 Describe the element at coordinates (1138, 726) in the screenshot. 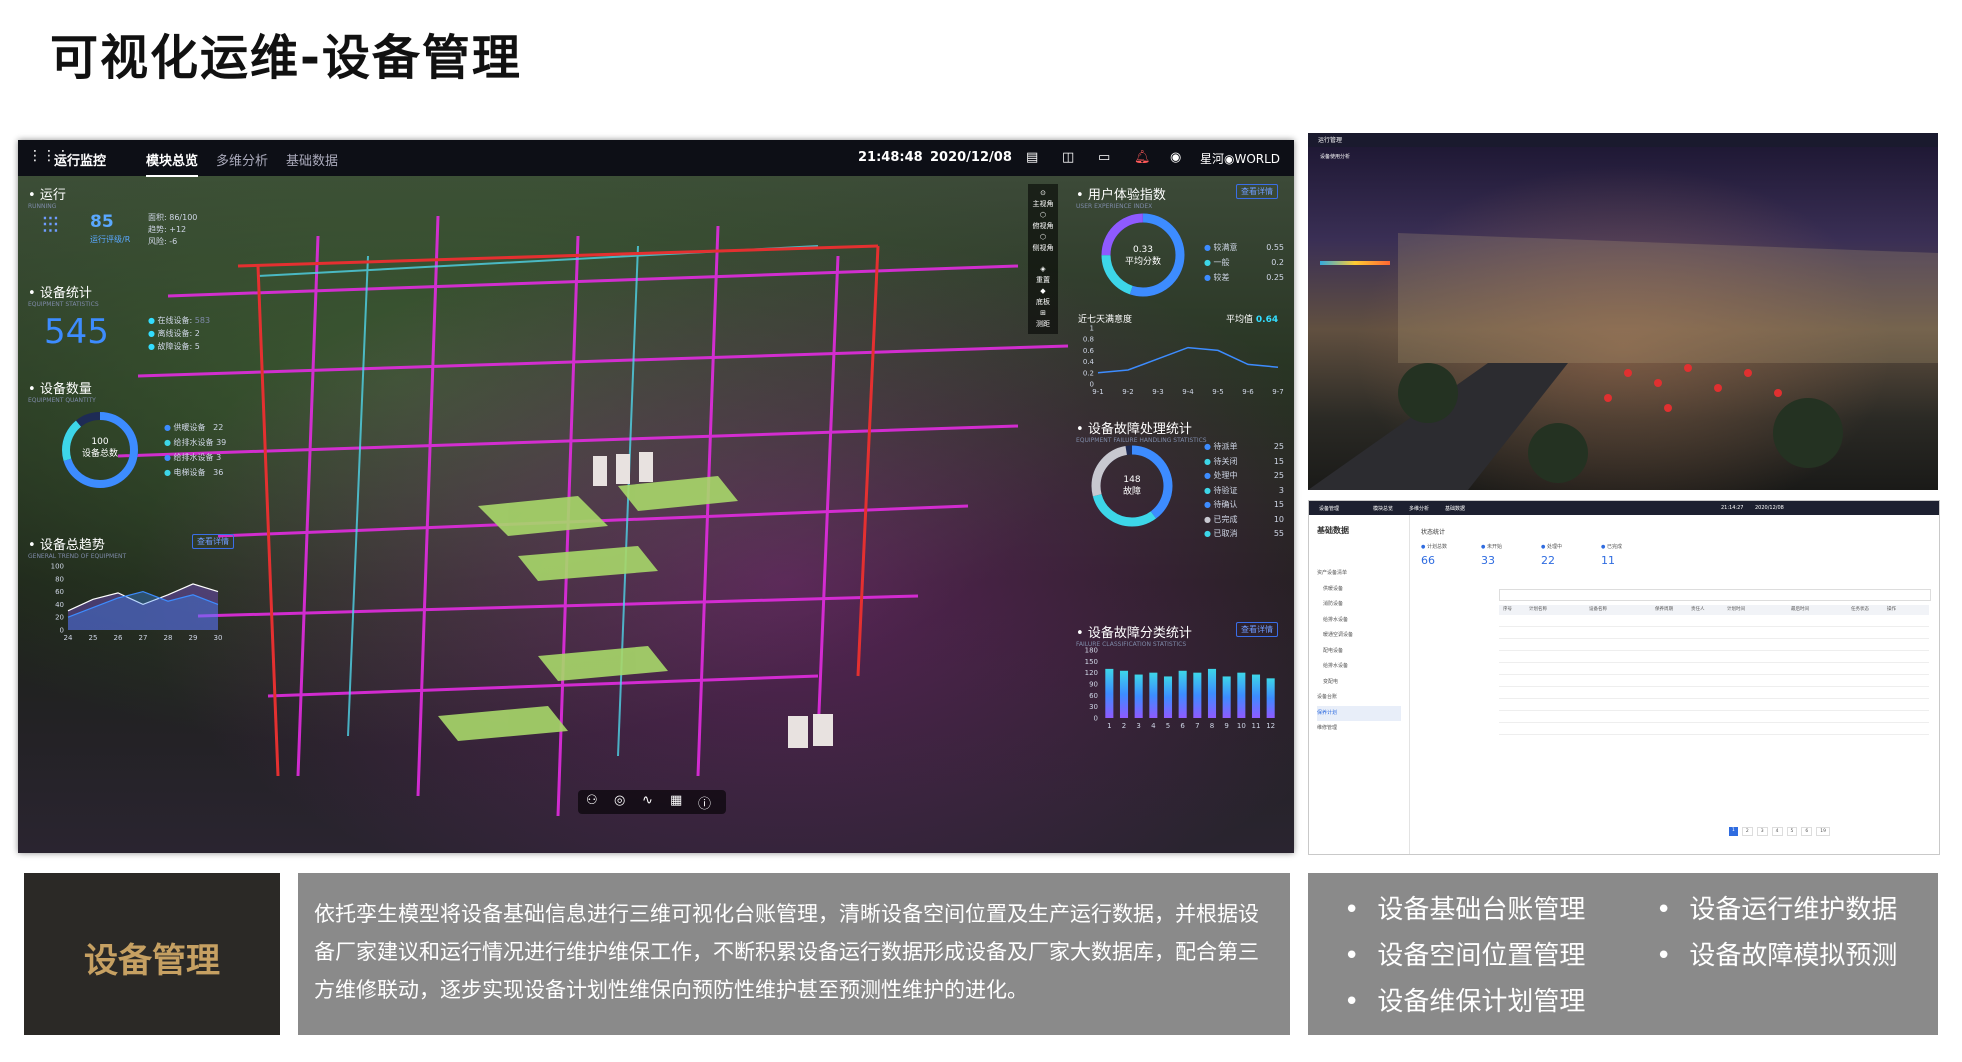

I see `x-tick-label: 3` at that location.